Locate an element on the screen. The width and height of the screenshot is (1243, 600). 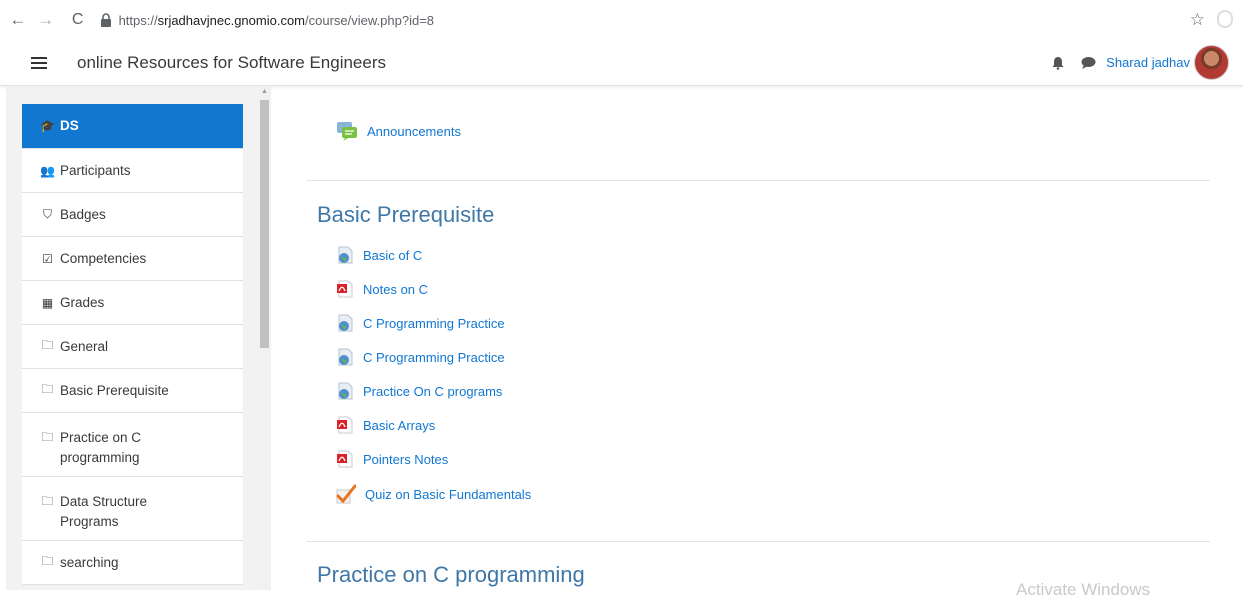
sidebar-item-practice-on-c: 🗀 Practice on C programming is located at coordinates (132, 445).